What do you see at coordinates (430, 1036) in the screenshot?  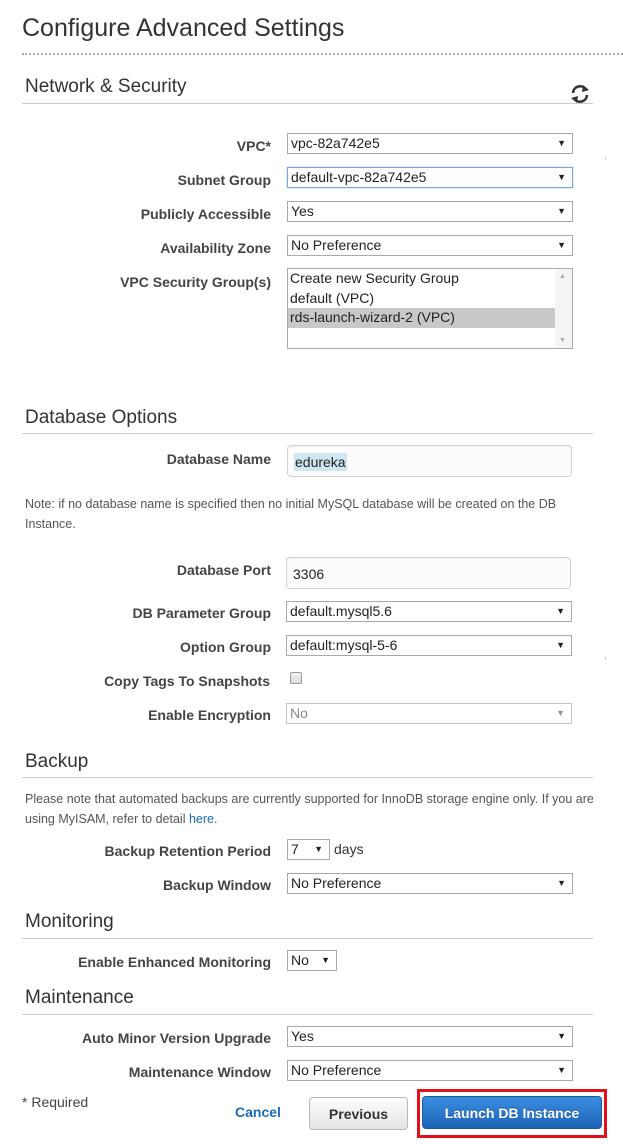 I see `auto-minor-upgrade-select: Yes ▼` at bounding box center [430, 1036].